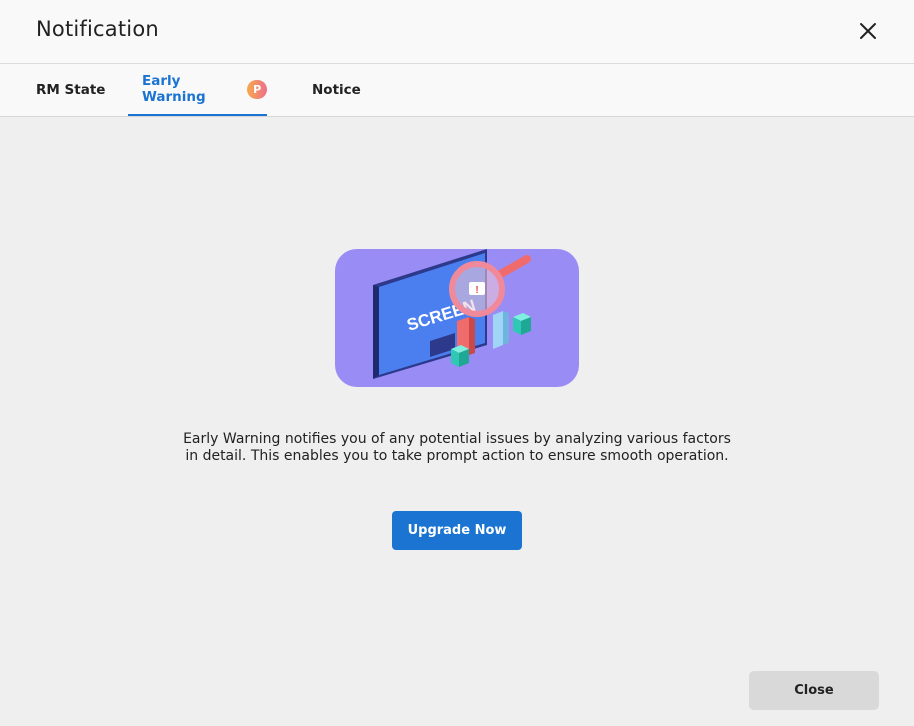 Image resolution: width=914 pixels, height=726 pixels. Describe the element at coordinates (174, 89) in the screenshot. I see `tab-label: Early Warning` at that location.